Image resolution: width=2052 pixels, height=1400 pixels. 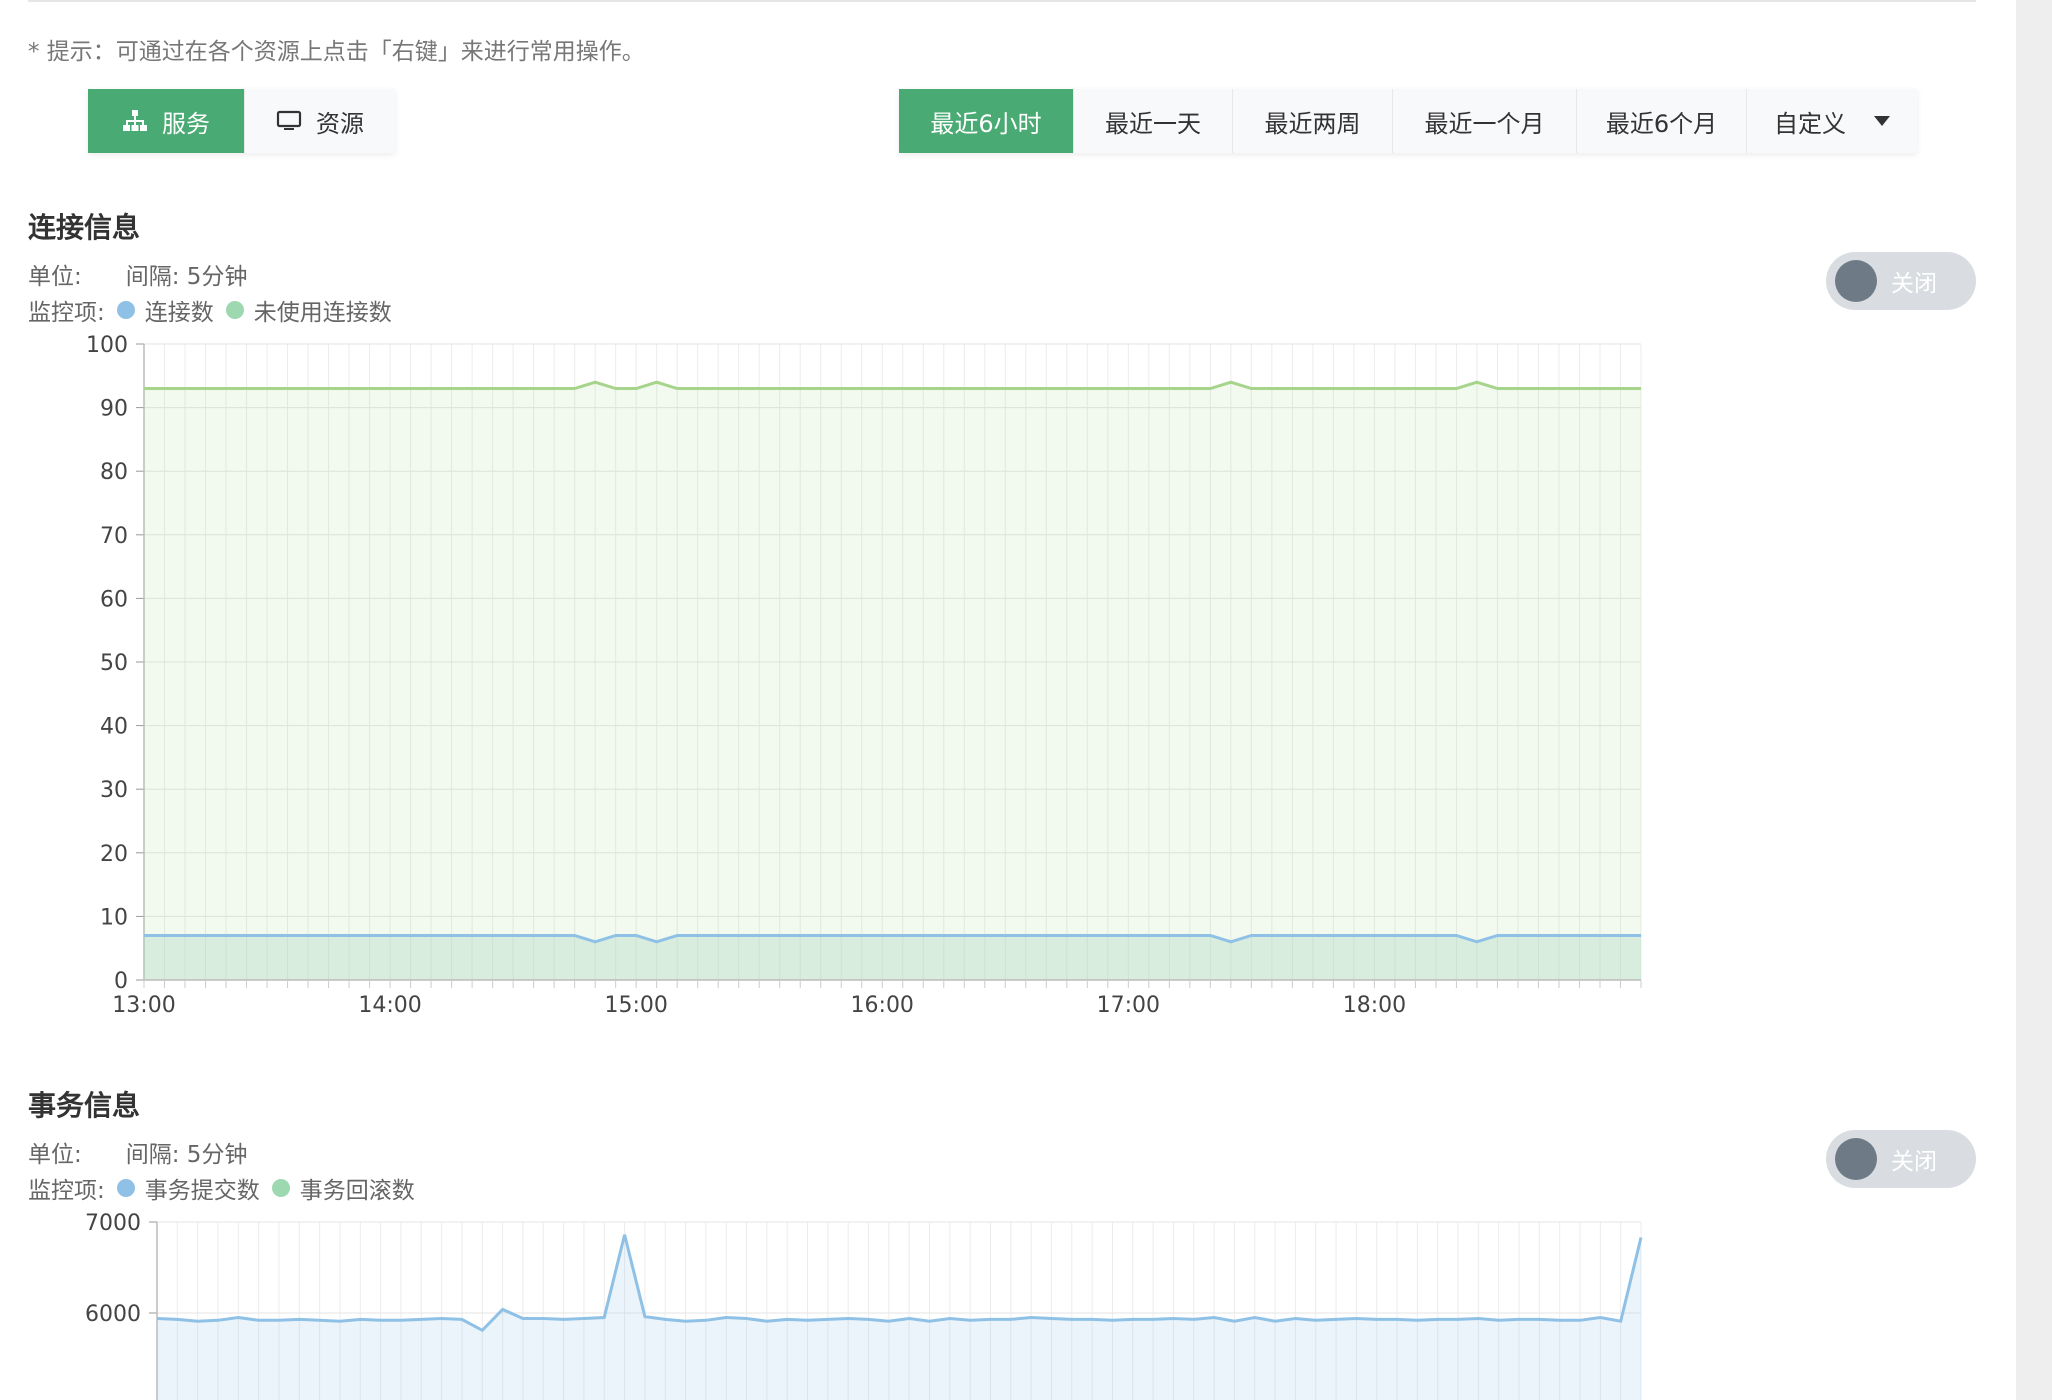 I want to click on y-tick-label: 6000, so click(x=113, y=1314).